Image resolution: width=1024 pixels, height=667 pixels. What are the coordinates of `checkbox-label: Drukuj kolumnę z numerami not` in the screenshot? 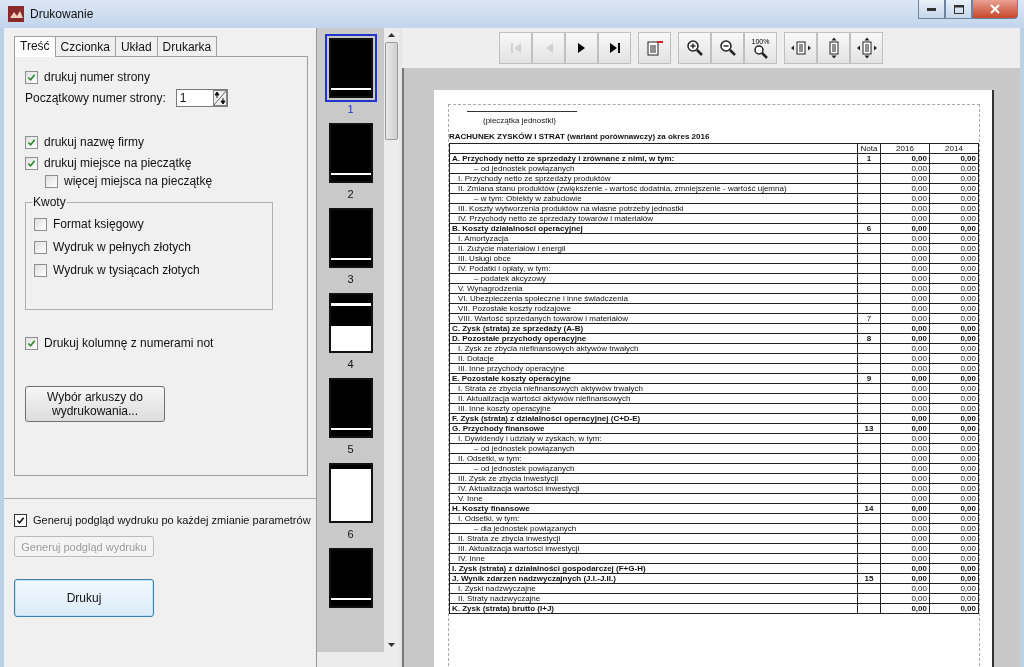 It's located at (129, 343).